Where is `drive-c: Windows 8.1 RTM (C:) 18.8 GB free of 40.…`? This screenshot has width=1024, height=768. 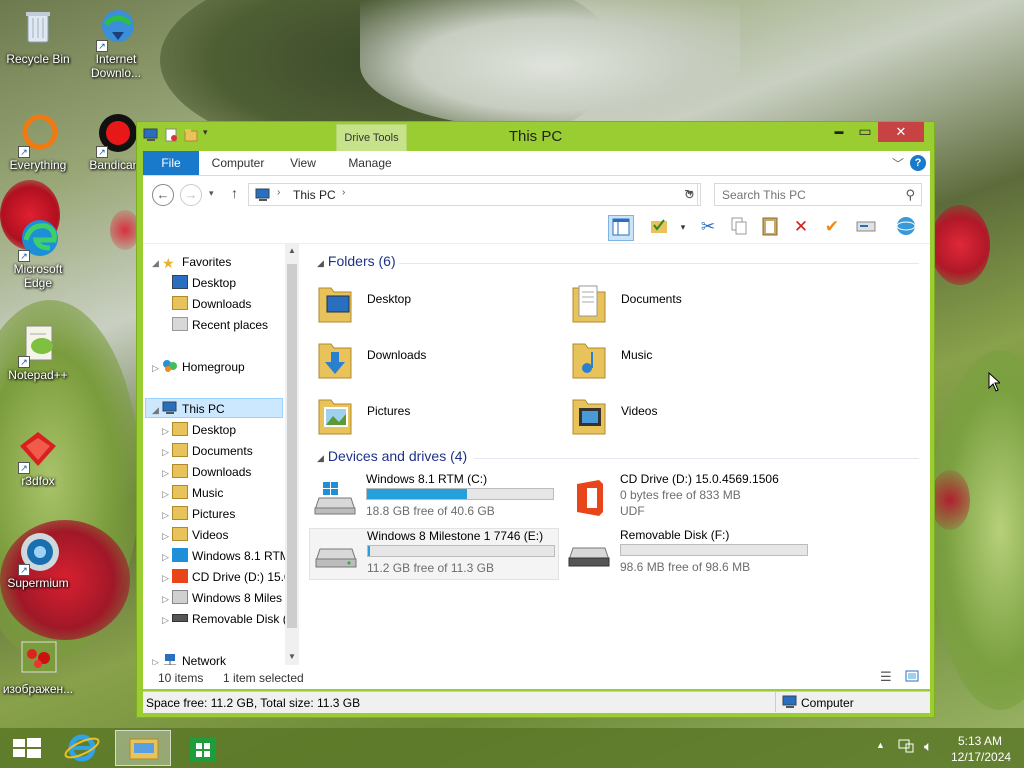 drive-c: Windows 8.1 RTM (C:) 18.8 GB free of 40.… is located at coordinates (434, 498).